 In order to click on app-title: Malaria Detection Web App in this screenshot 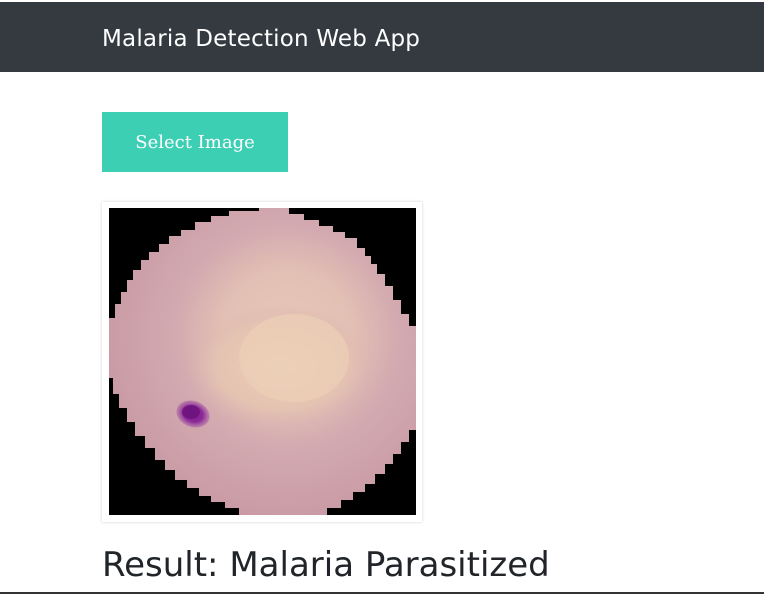, I will do `click(261, 39)`.